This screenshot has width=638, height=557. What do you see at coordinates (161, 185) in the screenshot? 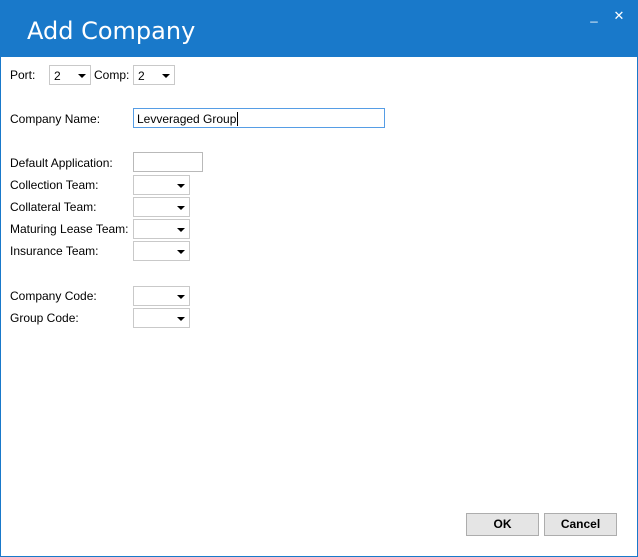
I see `collection-team-select` at bounding box center [161, 185].